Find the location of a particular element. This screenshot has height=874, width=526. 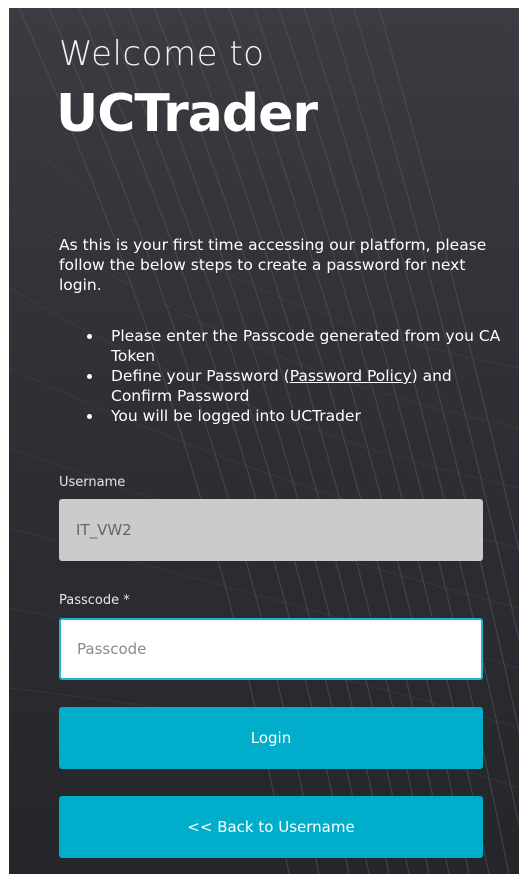

passcode-label: Passcode * is located at coordinates (94, 600).